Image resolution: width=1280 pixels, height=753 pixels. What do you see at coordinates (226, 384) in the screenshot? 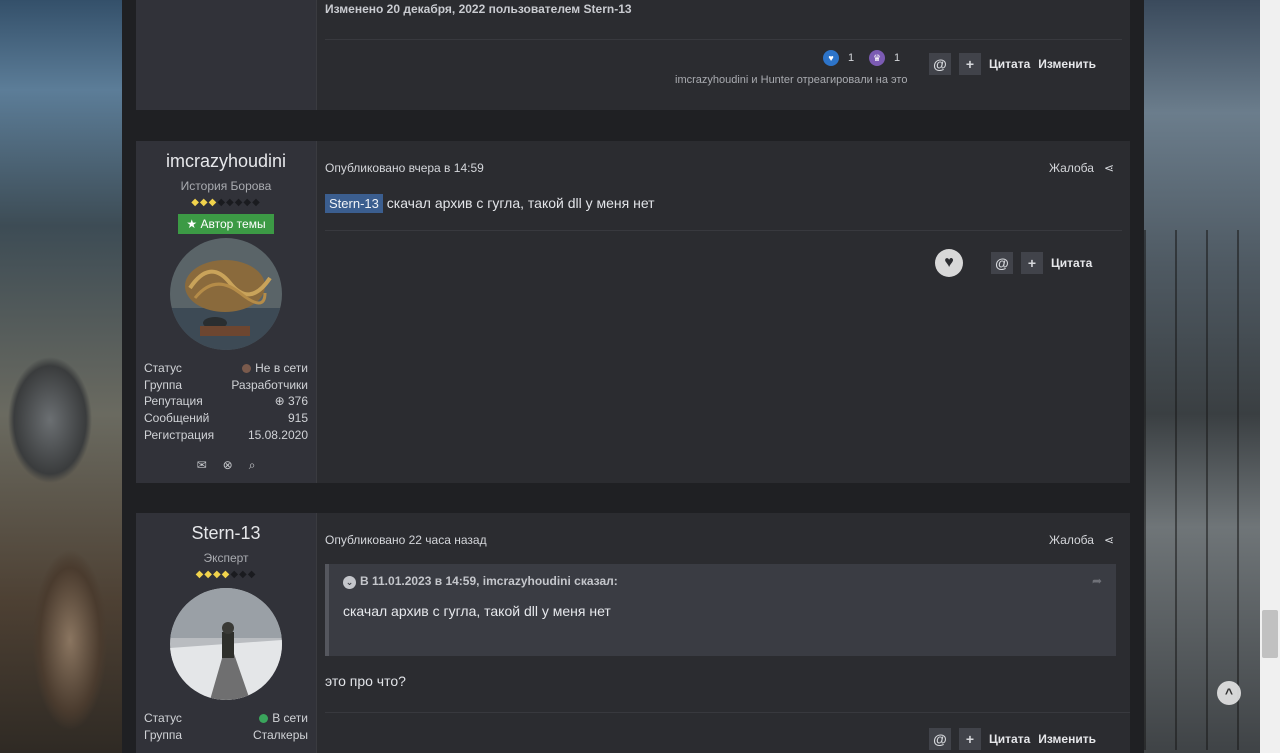
I see `info-row-group: Группа Разработчики` at bounding box center [226, 384].